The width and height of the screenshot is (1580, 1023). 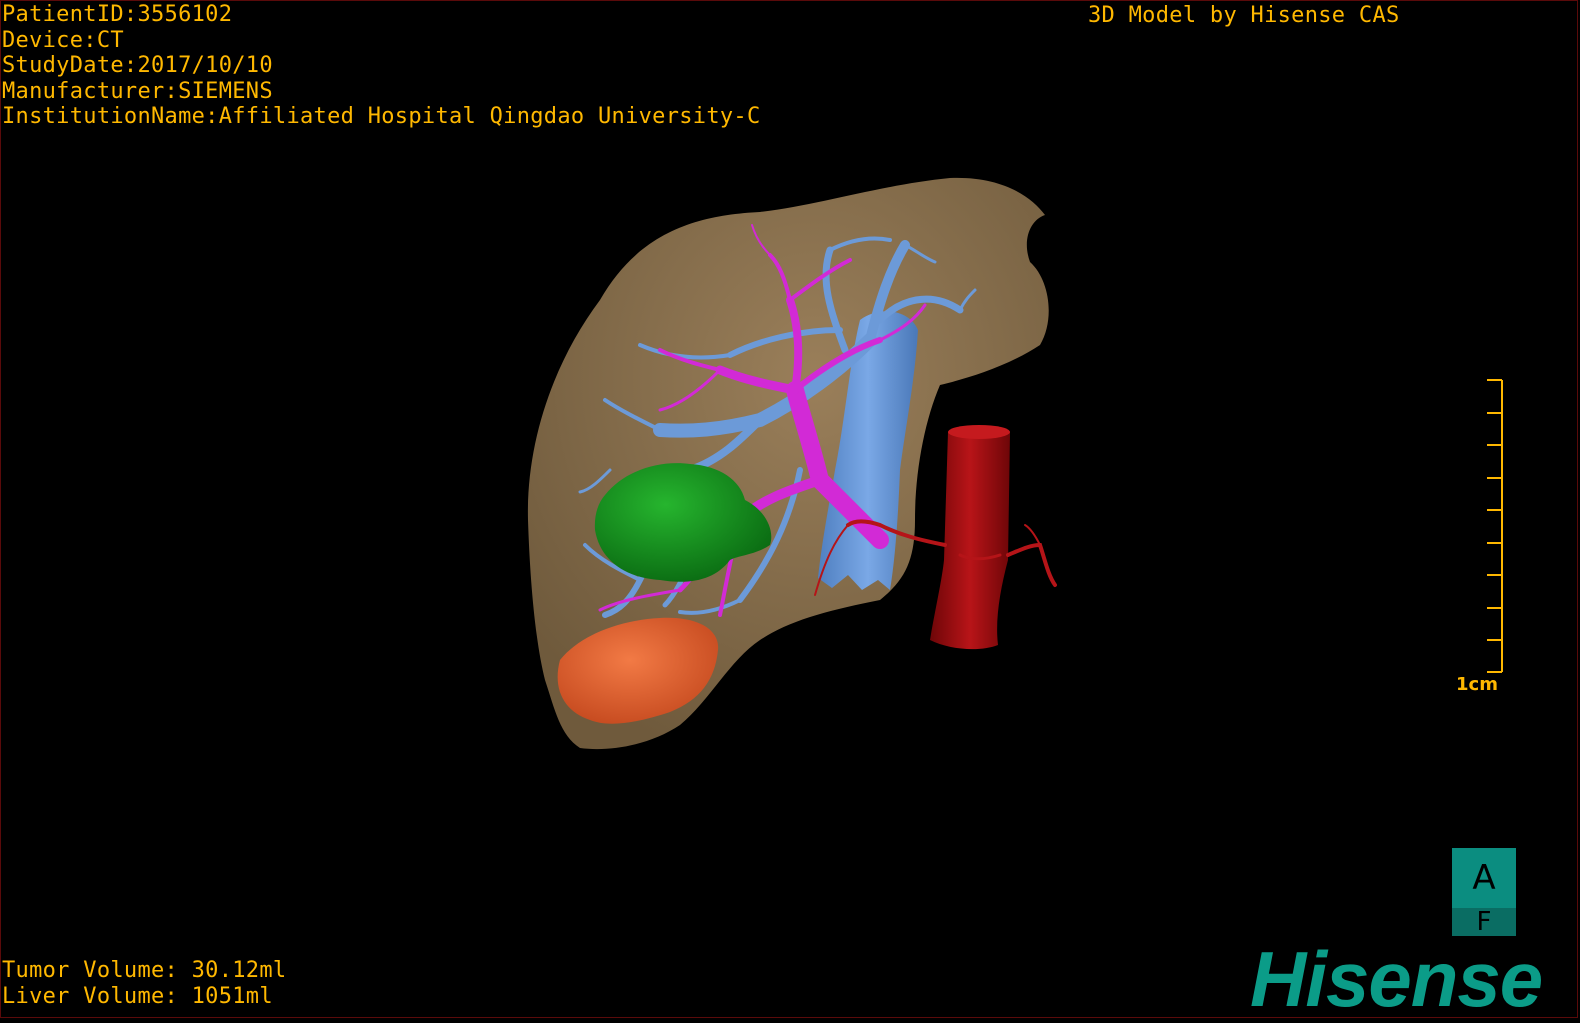 I want to click on tumor-volume-text: Tumor Volume: 30.12ml, so click(x=144, y=970).